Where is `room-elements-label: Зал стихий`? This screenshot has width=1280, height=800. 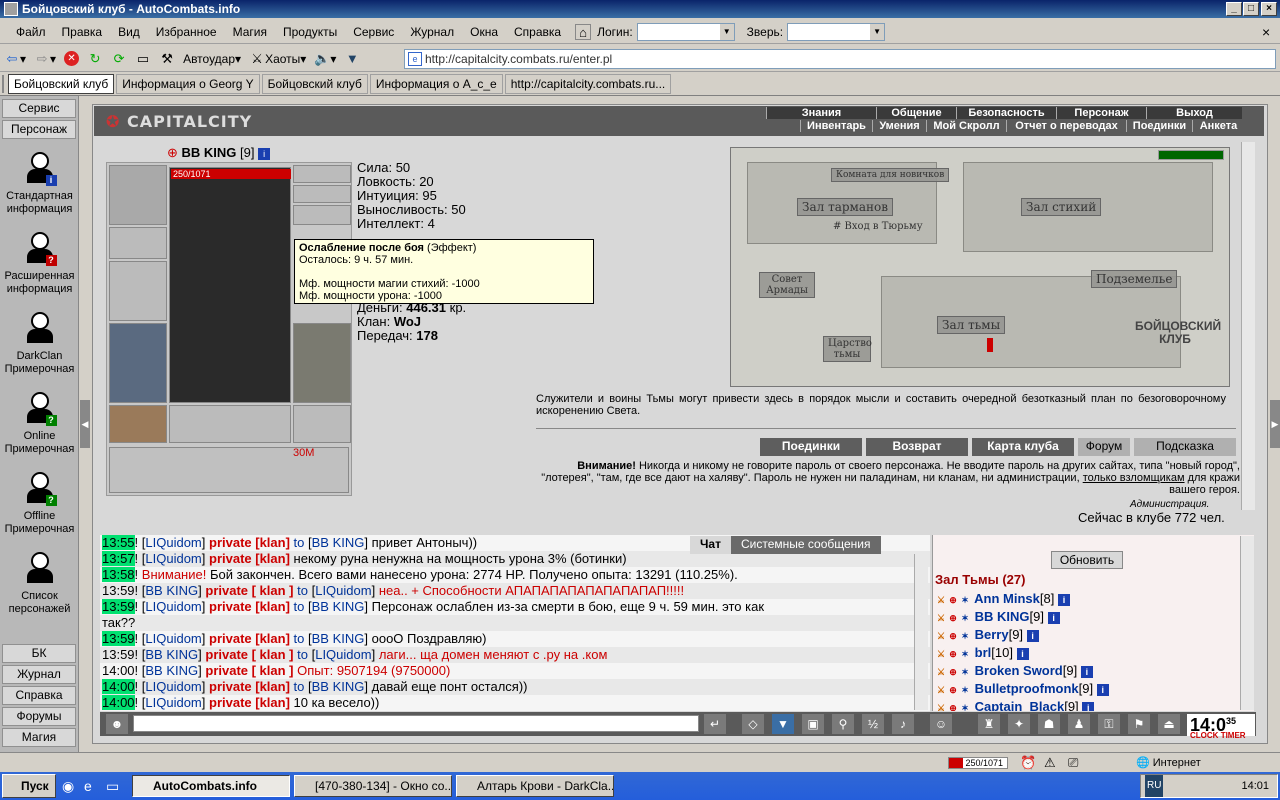 room-elements-label: Зал стихий is located at coordinates (1061, 207).